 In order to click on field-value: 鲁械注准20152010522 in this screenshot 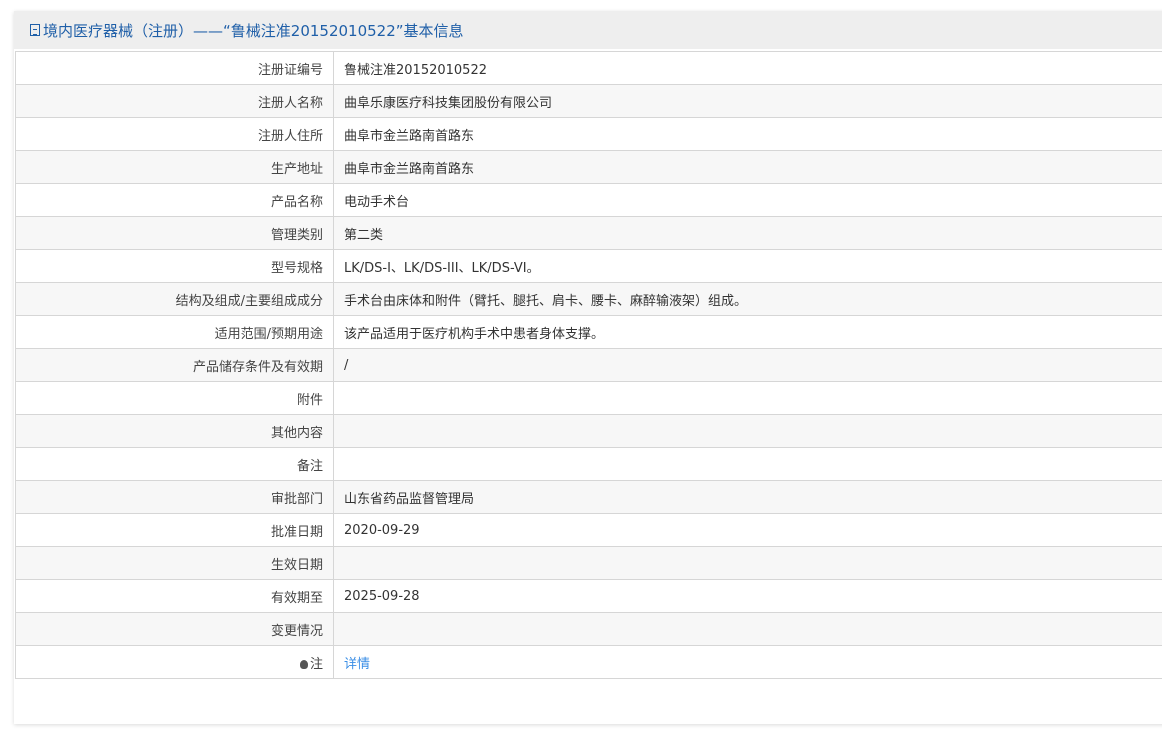, I will do `click(747, 68)`.